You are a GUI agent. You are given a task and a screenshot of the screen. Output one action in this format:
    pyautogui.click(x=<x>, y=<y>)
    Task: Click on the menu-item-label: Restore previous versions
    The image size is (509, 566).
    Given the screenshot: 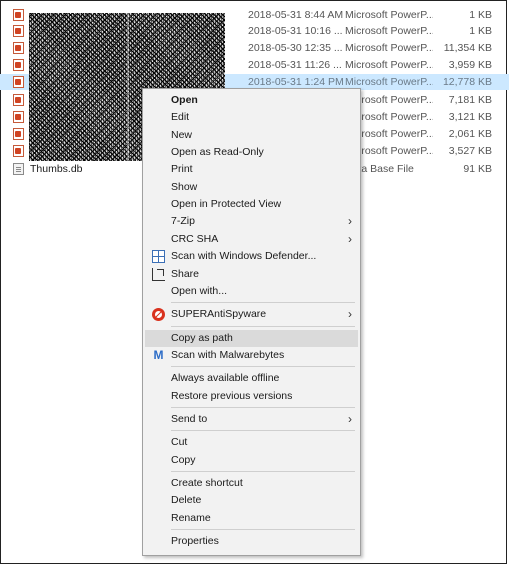 What is the action you would take?
    pyautogui.click(x=232, y=395)
    